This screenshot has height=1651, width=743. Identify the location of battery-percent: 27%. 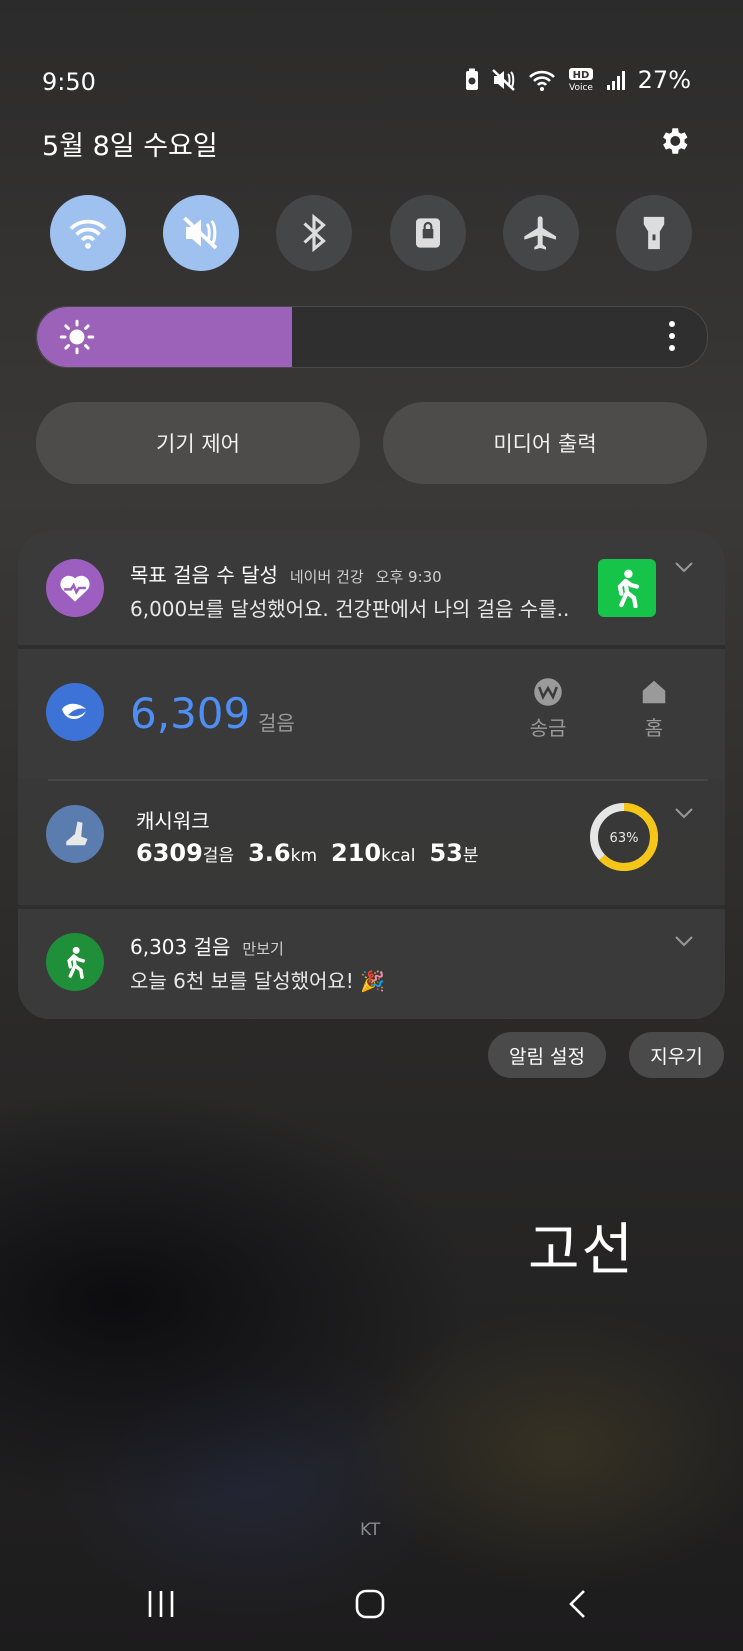
(664, 80).